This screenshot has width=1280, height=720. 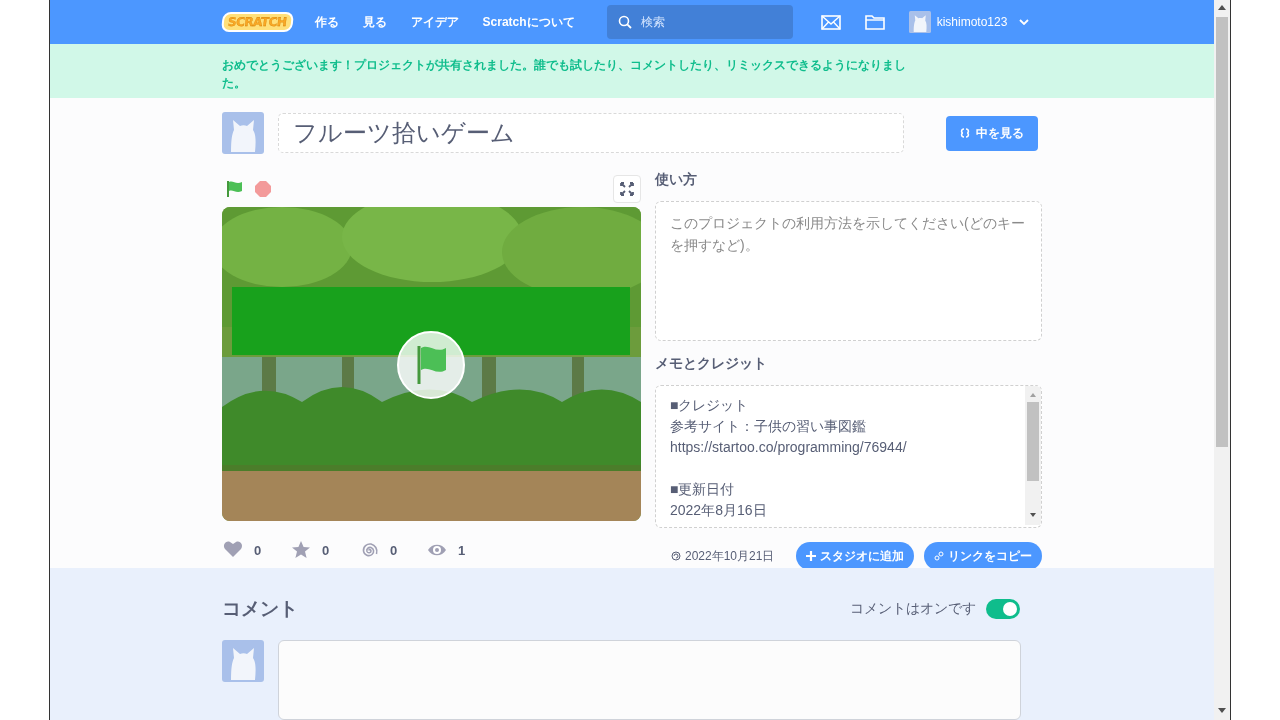 What do you see at coordinates (919, 22) in the screenshot?
I see `user-avatar` at bounding box center [919, 22].